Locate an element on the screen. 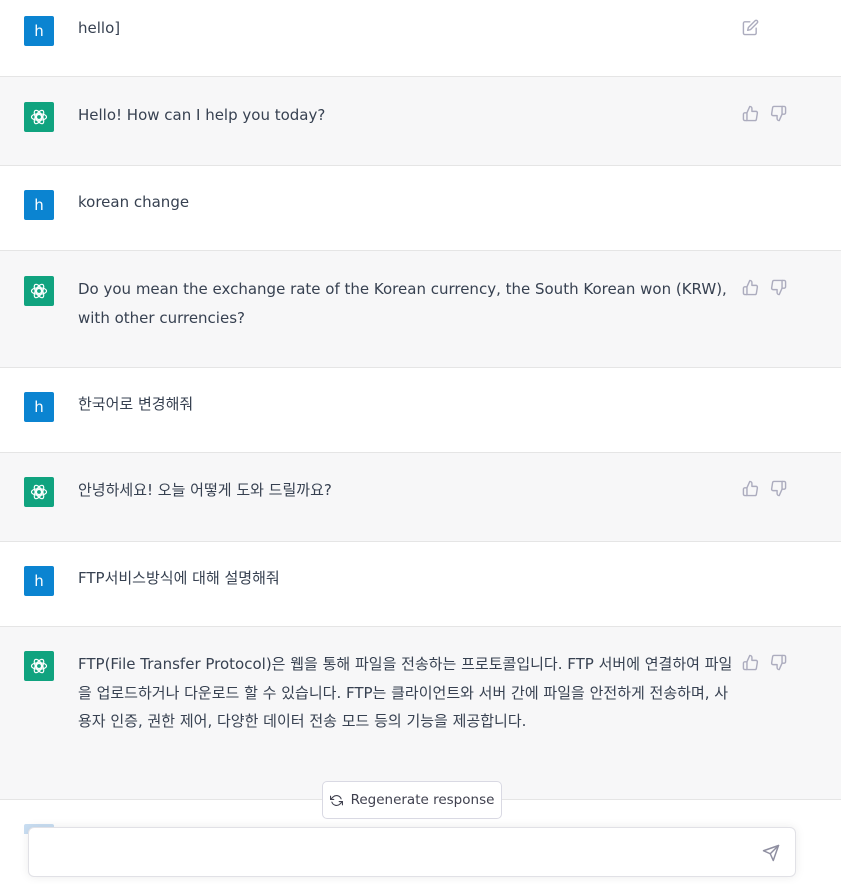 The height and width of the screenshot is (884, 841). message-text: 안녕하세요! 오늘 어떻게 도와 드릴까요? is located at coordinates (205, 490).